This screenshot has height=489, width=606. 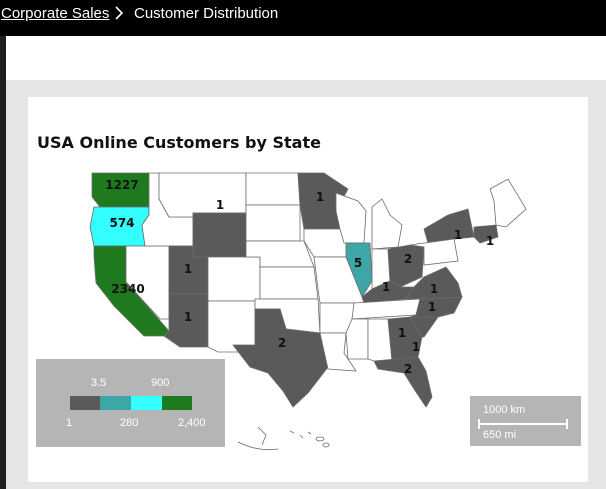 I want to click on state-value-label: 574, so click(x=121, y=223).